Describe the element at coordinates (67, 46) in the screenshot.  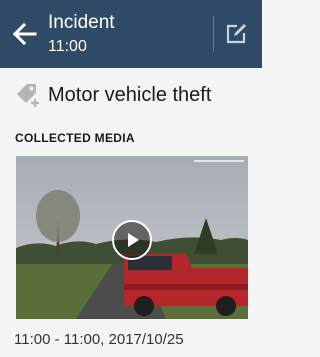
I see `page-subtitle-time: 11:00` at that location.